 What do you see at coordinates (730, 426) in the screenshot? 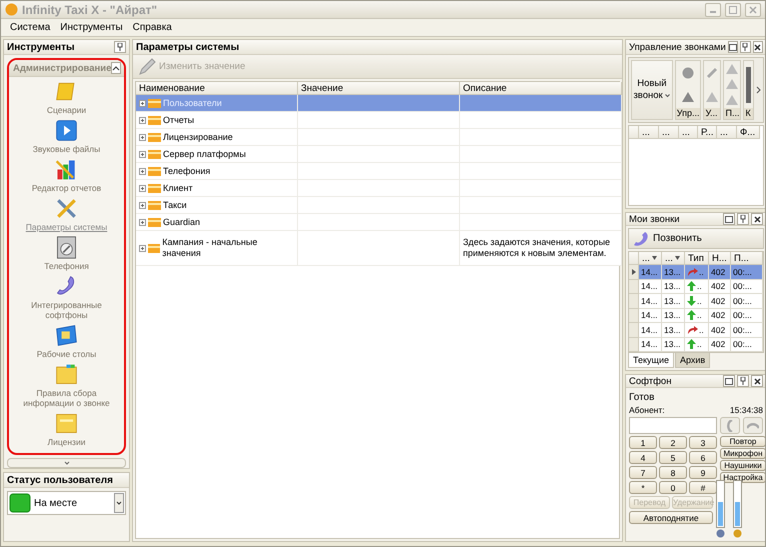
I see `handset-icon` at bounding box center [730, 426].